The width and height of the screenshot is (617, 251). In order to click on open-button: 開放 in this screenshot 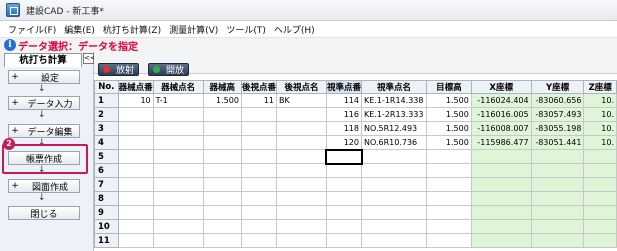, I will do `click(169, 69)`.